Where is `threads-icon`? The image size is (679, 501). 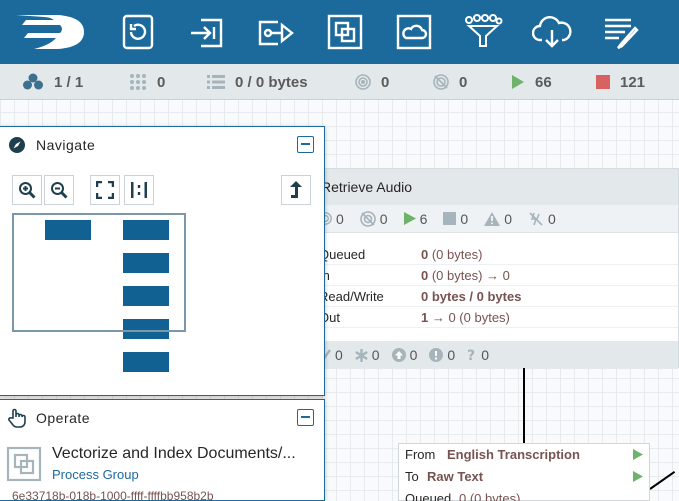 threads-icon is located at coordinates (138, 82).